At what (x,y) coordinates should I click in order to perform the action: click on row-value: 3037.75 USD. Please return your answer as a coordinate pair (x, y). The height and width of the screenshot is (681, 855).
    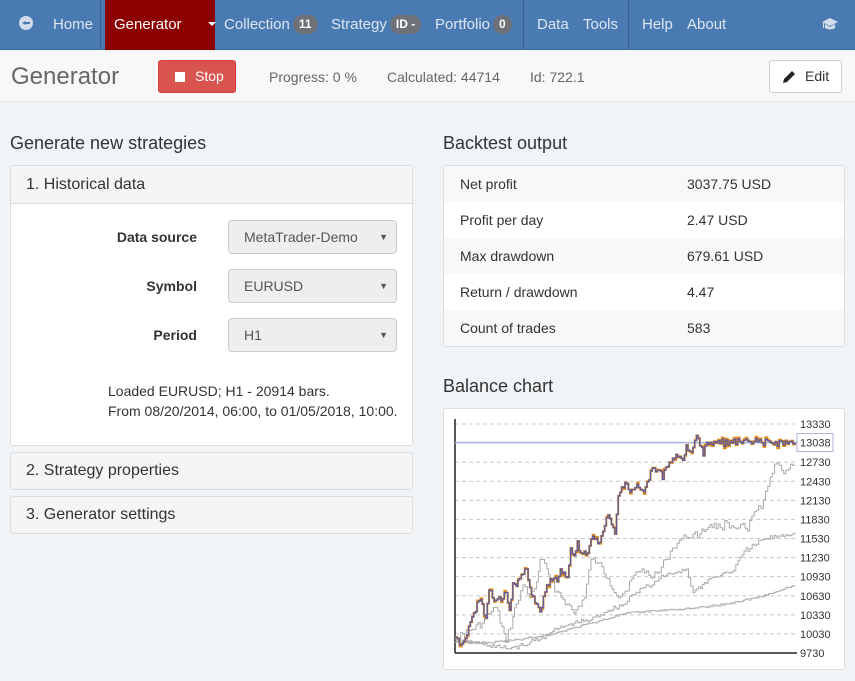
    Looking at the image, I should click on (729, 184).